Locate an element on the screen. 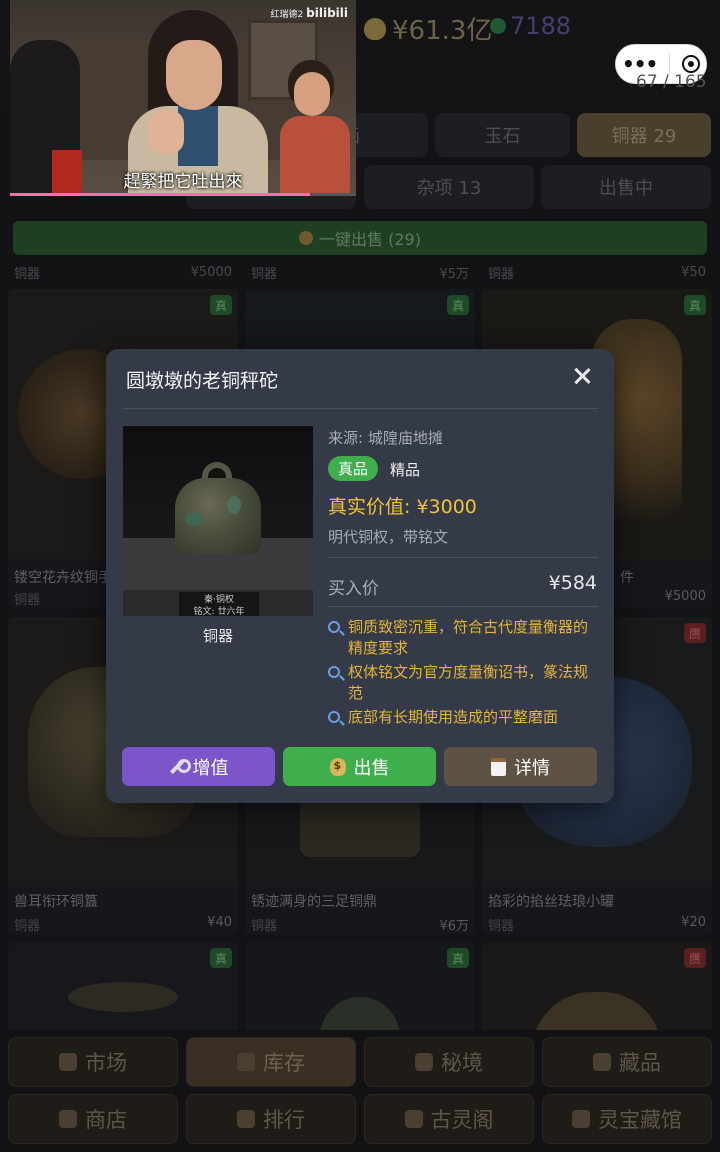 This screenshot has height=1152, width=720. museum-label: 秦·铜权铭文: 廿六年 is located at coordinates (219, 604).